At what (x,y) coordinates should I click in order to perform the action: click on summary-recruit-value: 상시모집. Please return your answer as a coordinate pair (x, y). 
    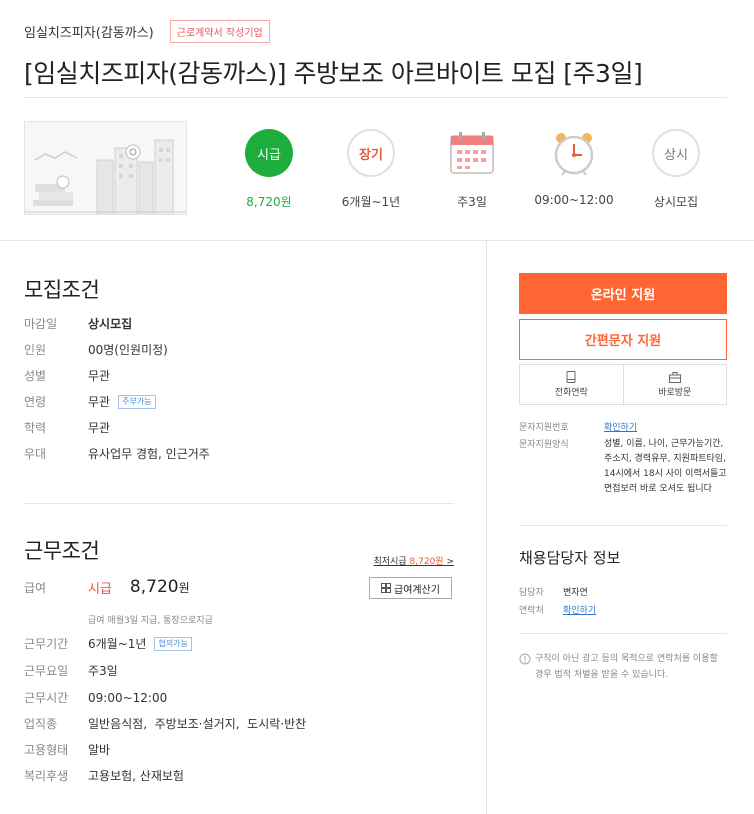
    Looking at the image, I should click on (676, 202).